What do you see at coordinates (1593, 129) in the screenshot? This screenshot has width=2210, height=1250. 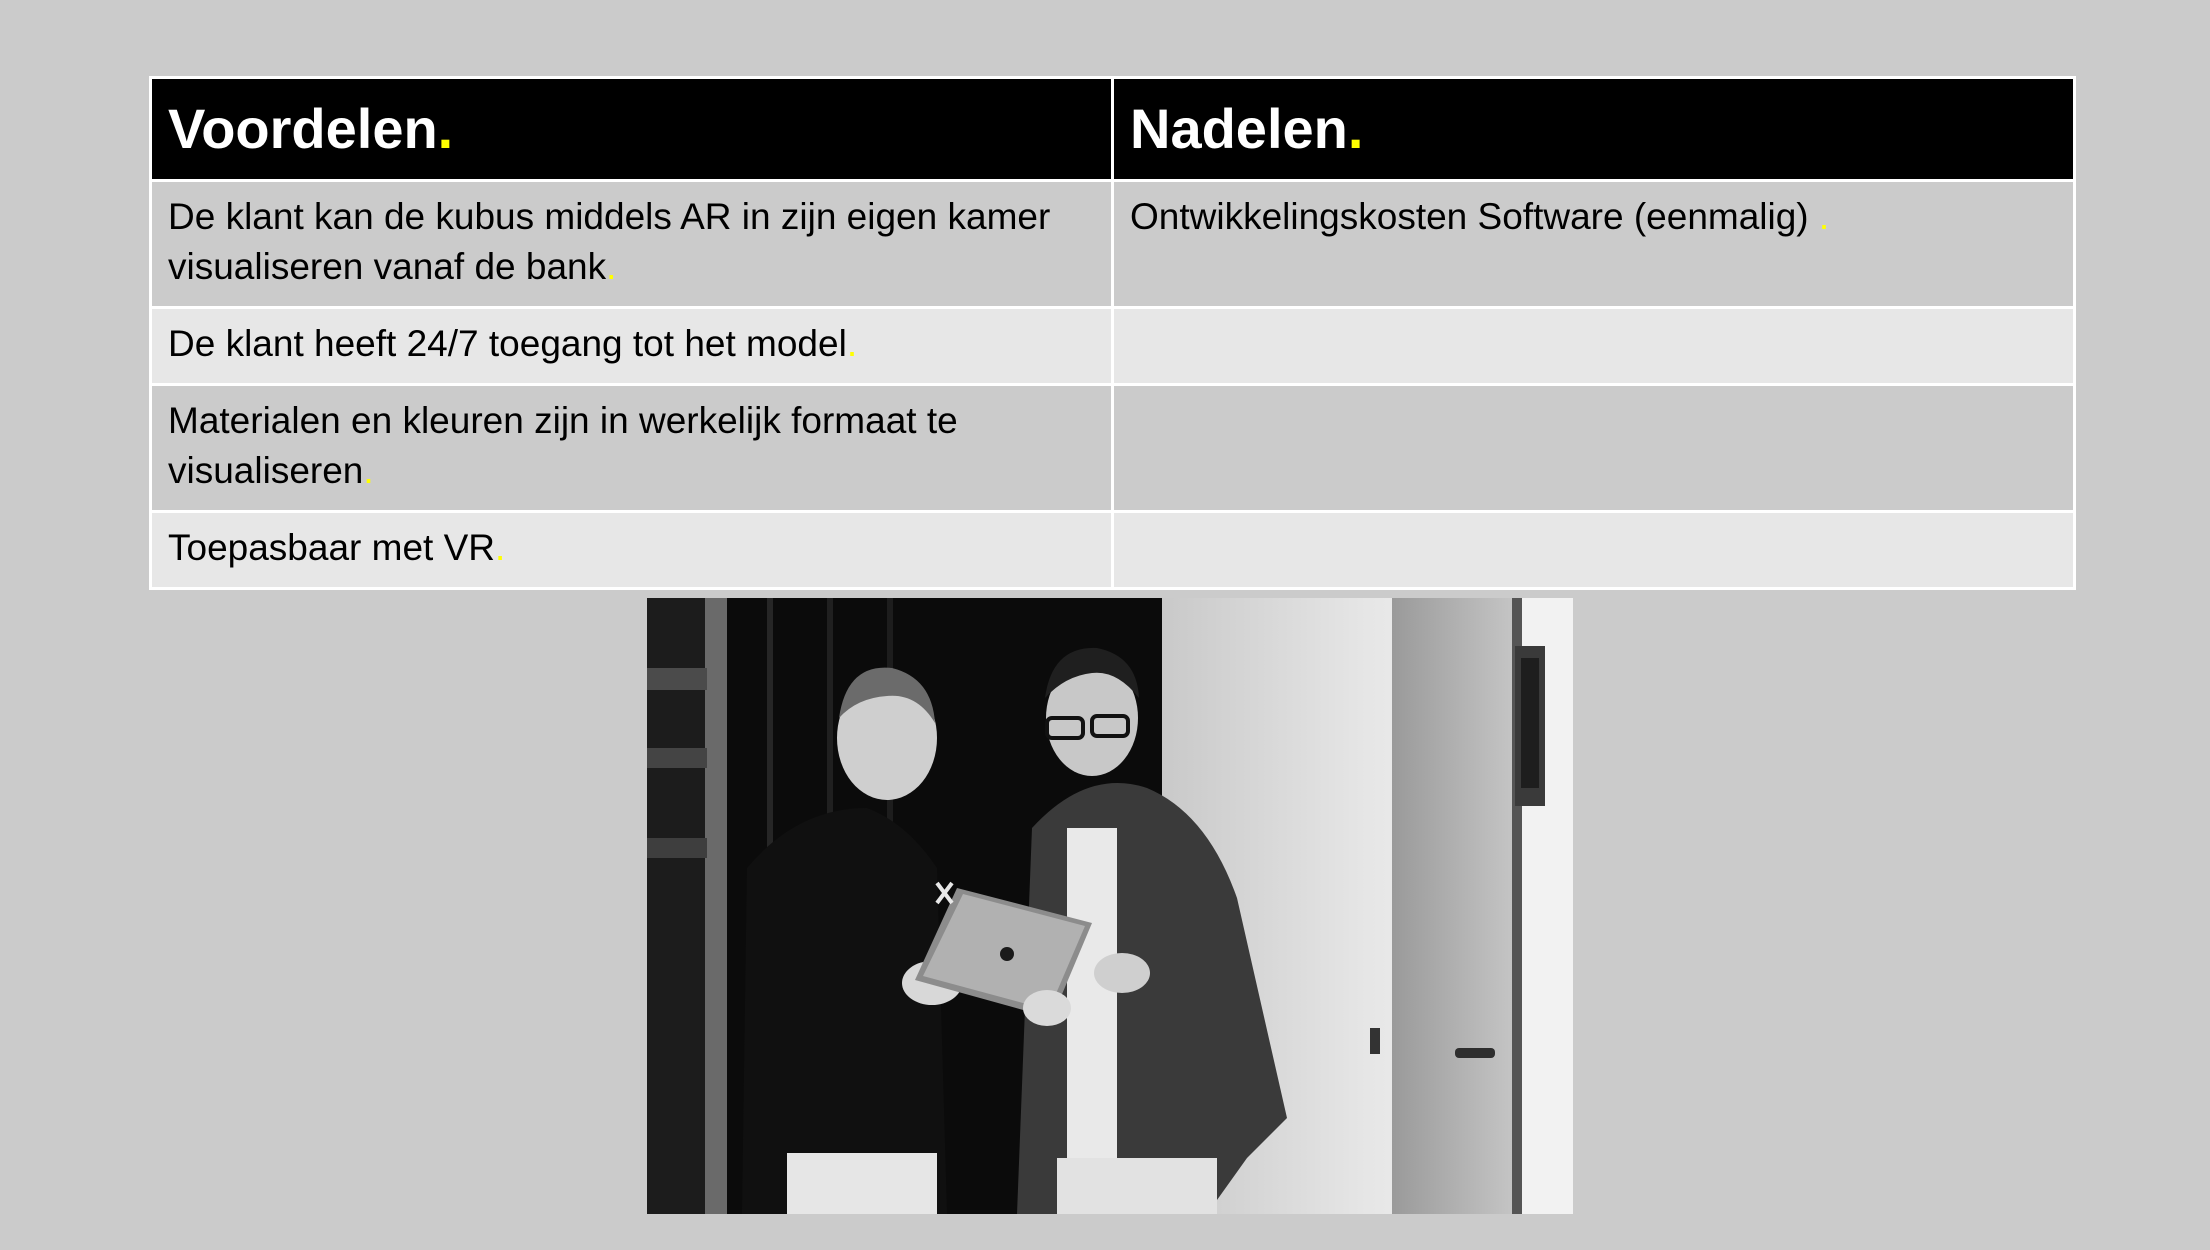 I see `header-nadelen: Nadelen.` at bounding box center [1593, 129].